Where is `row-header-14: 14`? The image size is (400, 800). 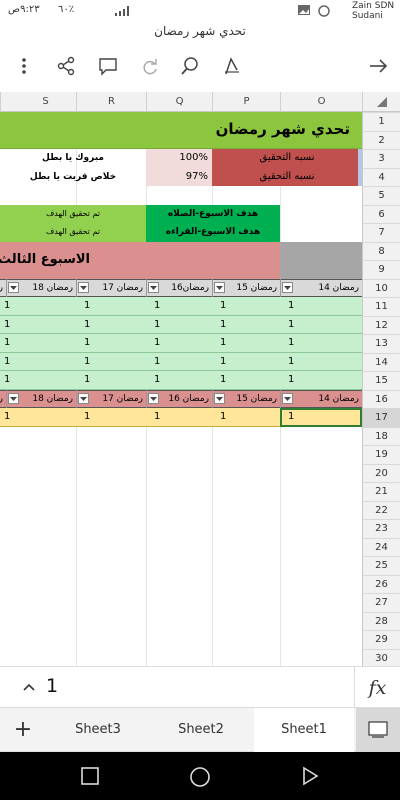 row-header-14: 14 is located at coordinates (381, 361).